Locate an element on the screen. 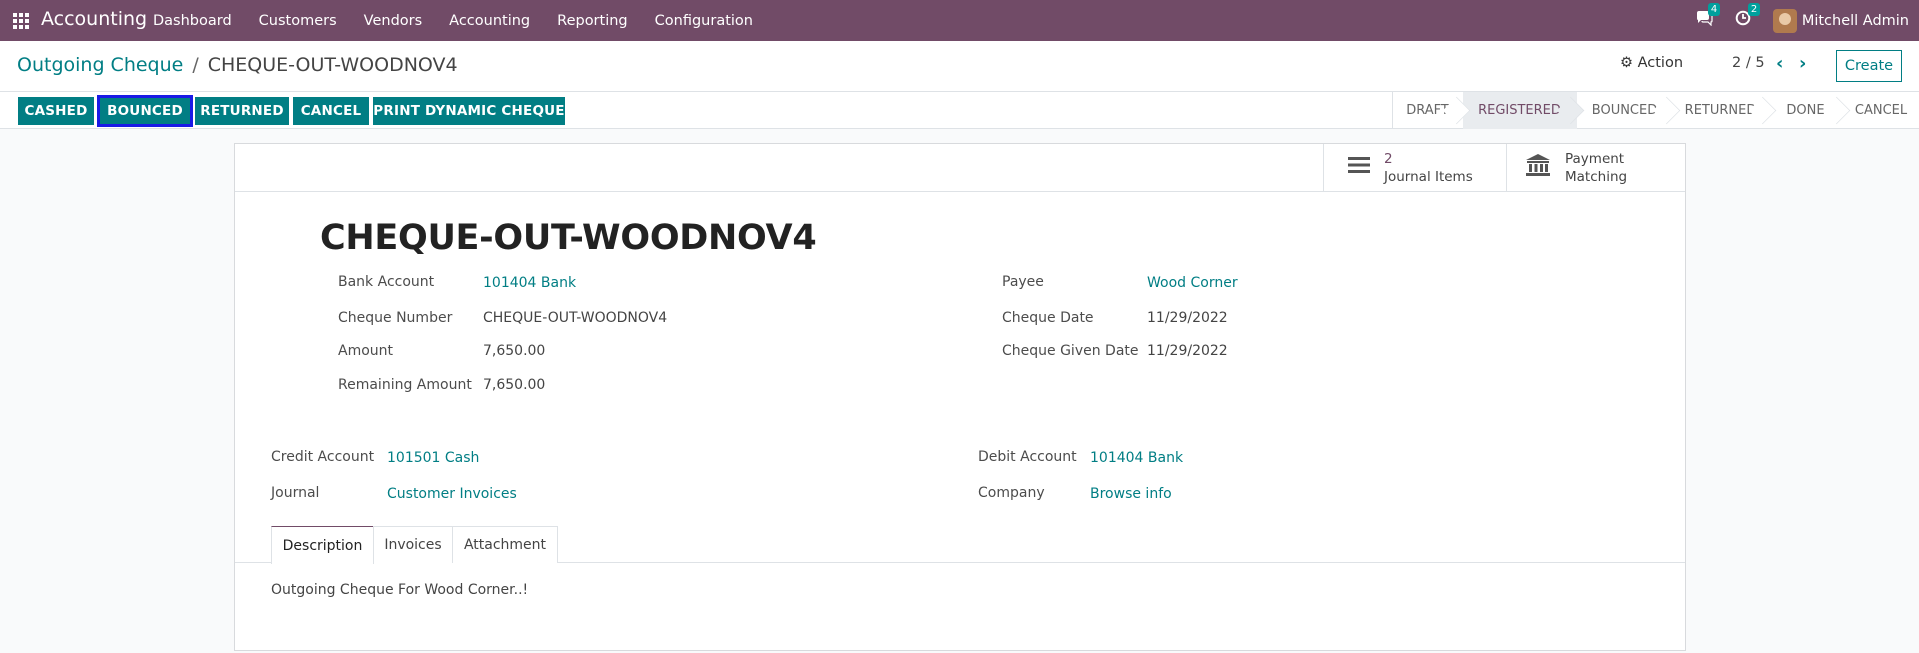  user-avatar is located at coordinates (1784, 20).